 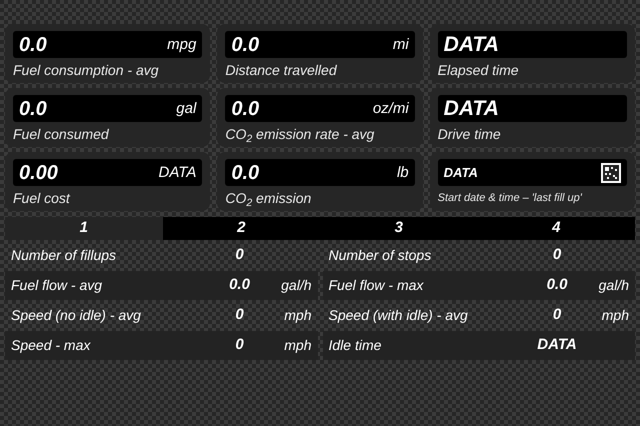 What do you see at coordinates (51, 345) in the screenshot?
I see `stat-label: Speed - max` at bounding box center [51, 345].